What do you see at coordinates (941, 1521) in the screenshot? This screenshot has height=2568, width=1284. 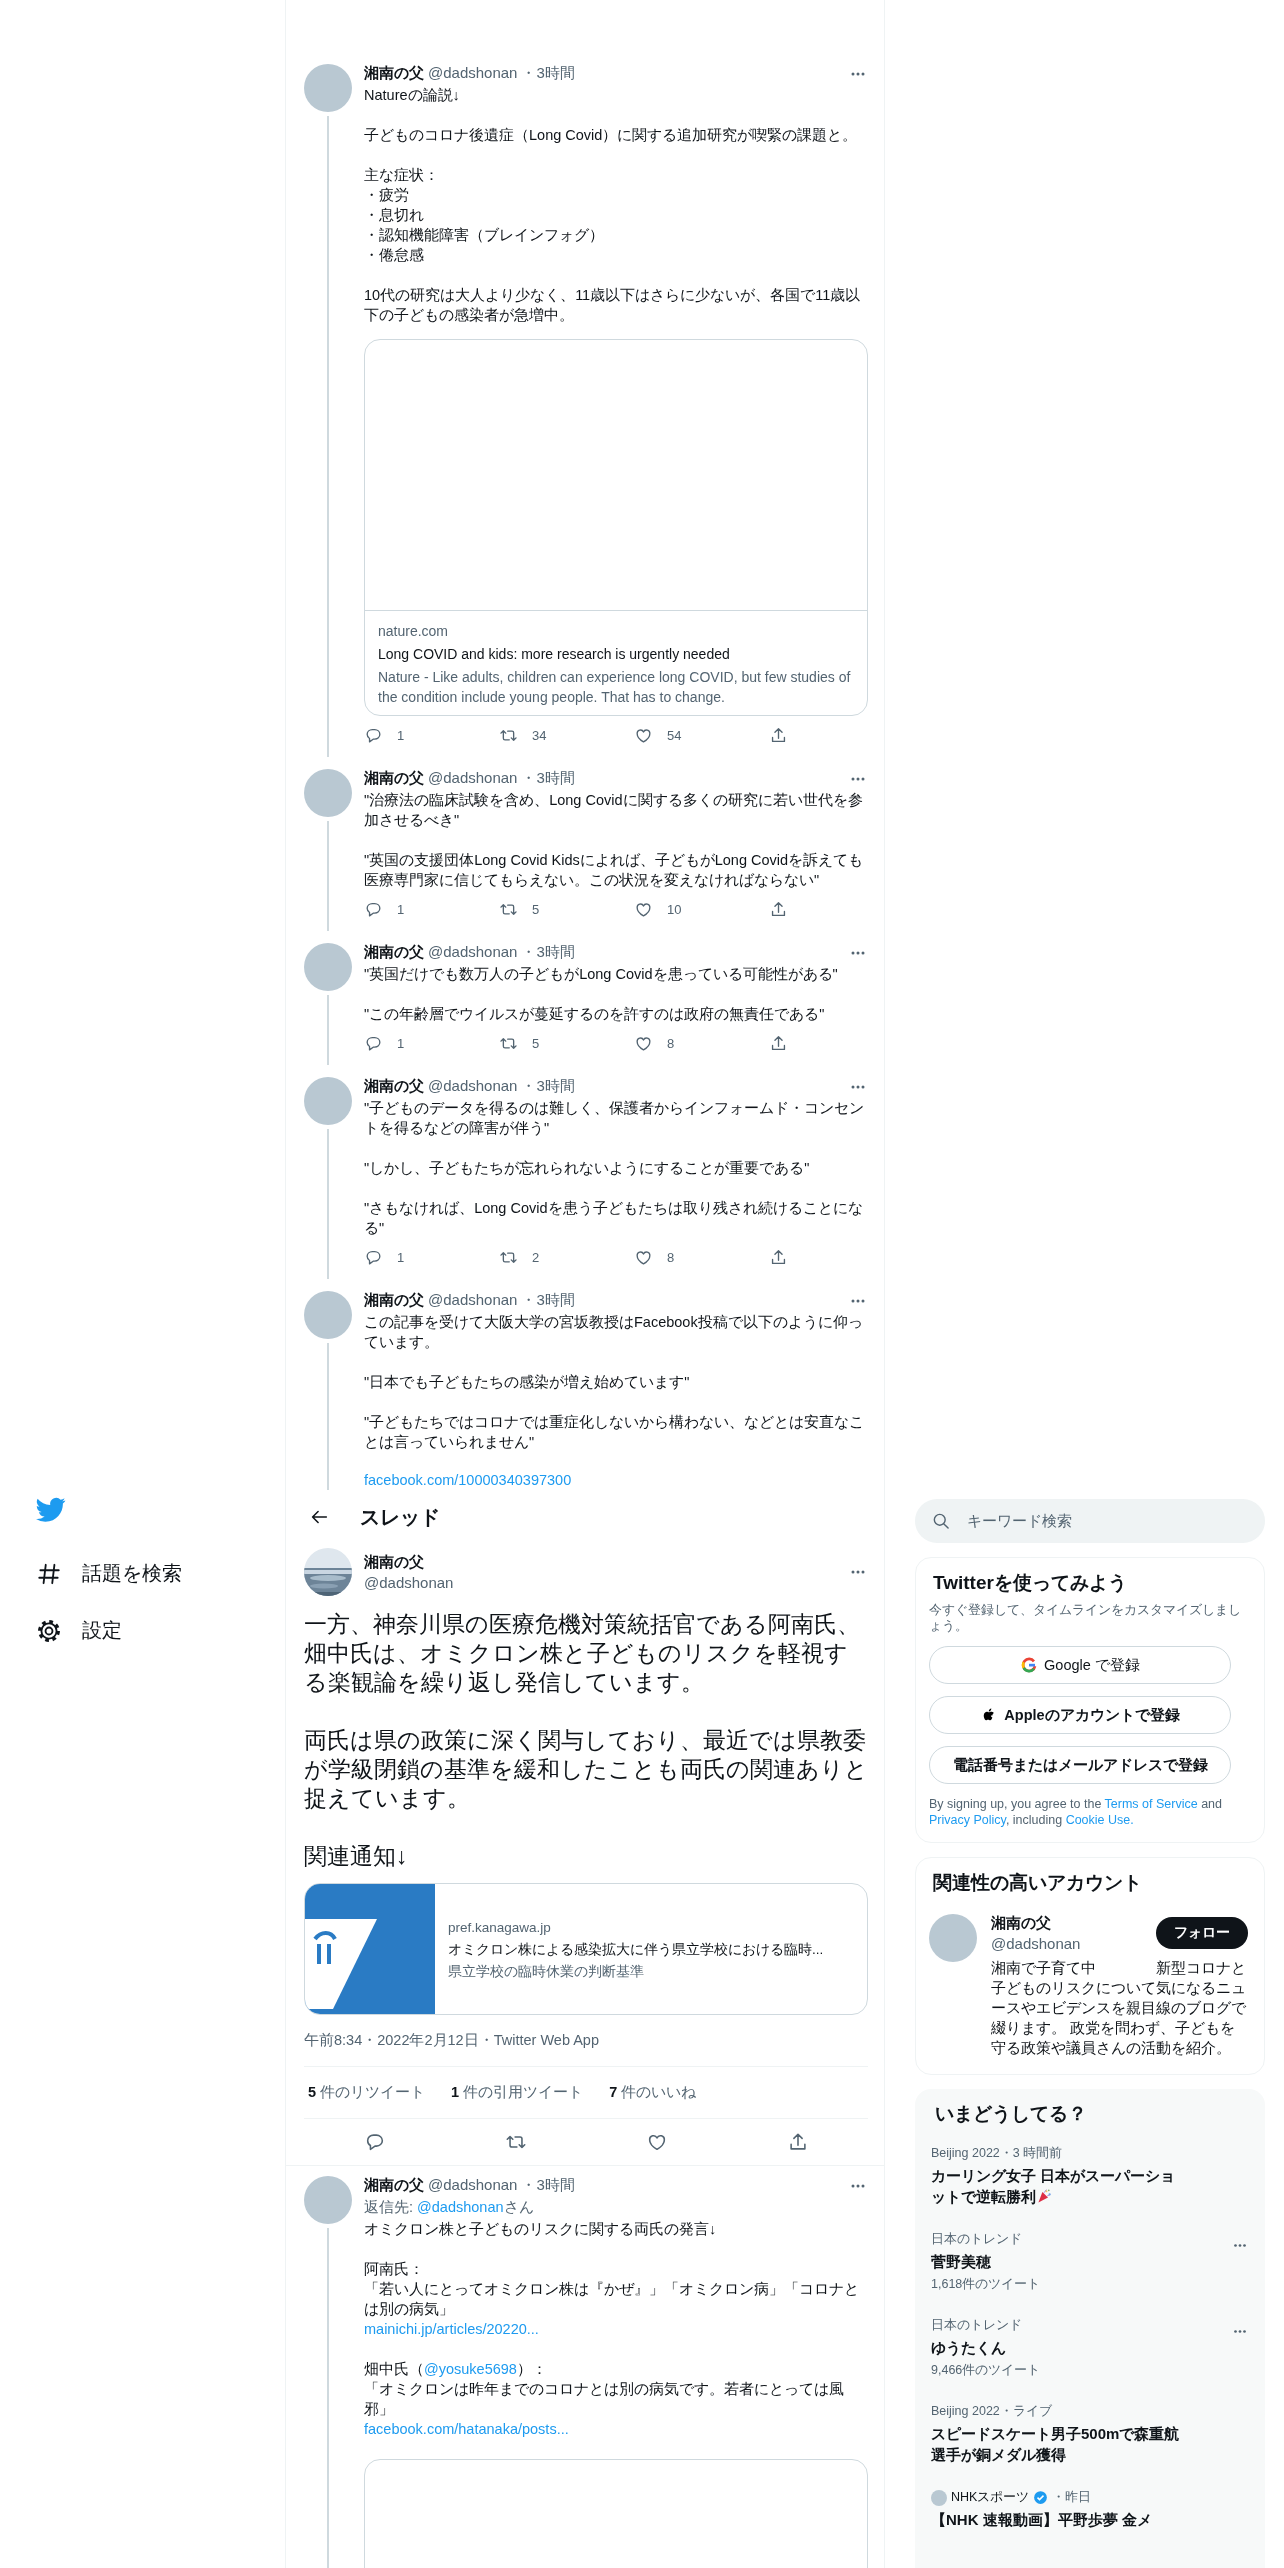 I see `search-icon` at bounding box center [941, 1521].